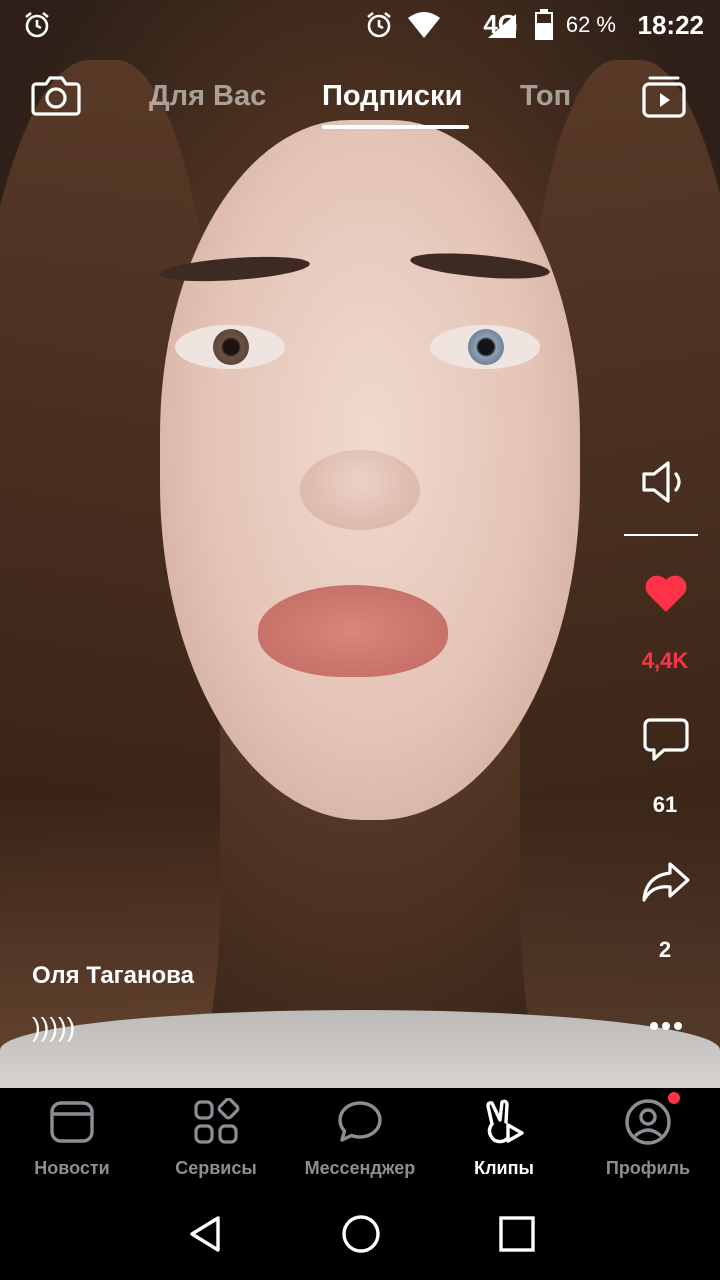 This screenshot has width=720, height=1280. What do you see at coordinates (502, 26) in the screenshot?
I see `signal-icon` at bounding box center [502, 26].